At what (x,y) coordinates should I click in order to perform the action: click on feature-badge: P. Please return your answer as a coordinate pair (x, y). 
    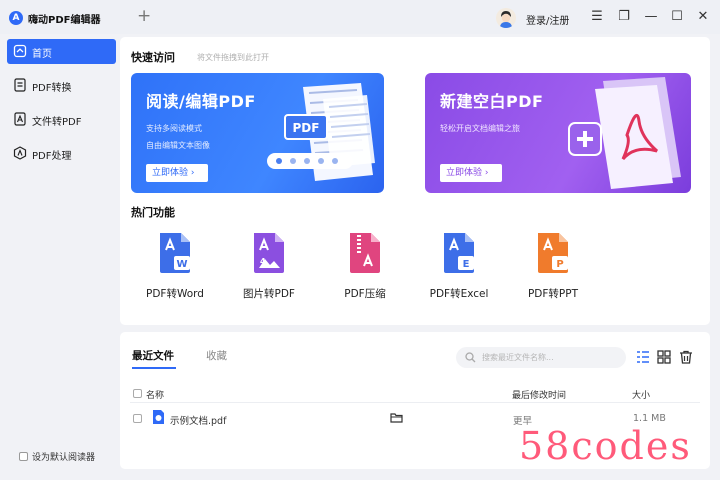
    Looking at the image, I should click on (559, 264).